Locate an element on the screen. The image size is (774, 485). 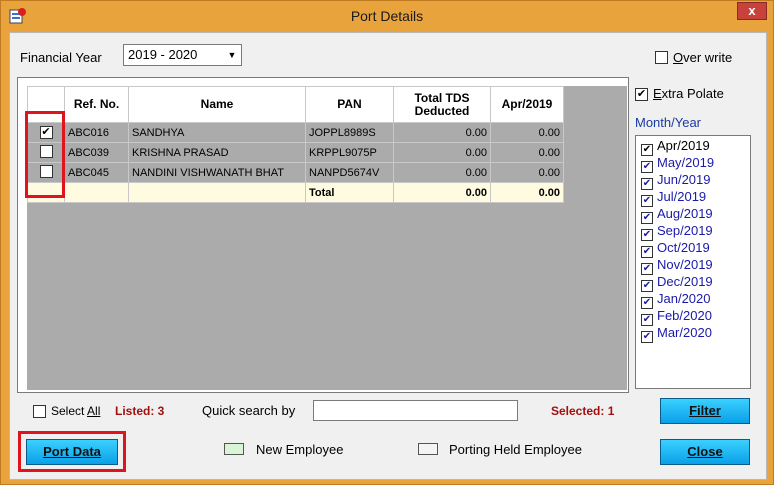
total-row: Total 0.00 0.00 is located at coordinates (295, 192).